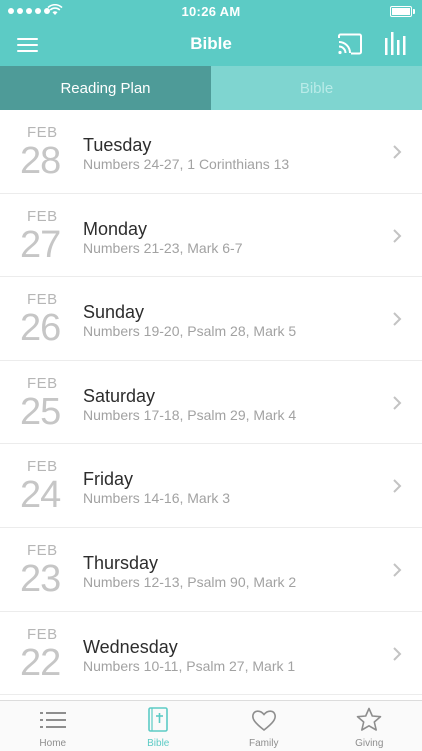 The height and width of the screenshot is (751, 422). I want to click on status-bar: 10:26 AM, so click(211, 11).